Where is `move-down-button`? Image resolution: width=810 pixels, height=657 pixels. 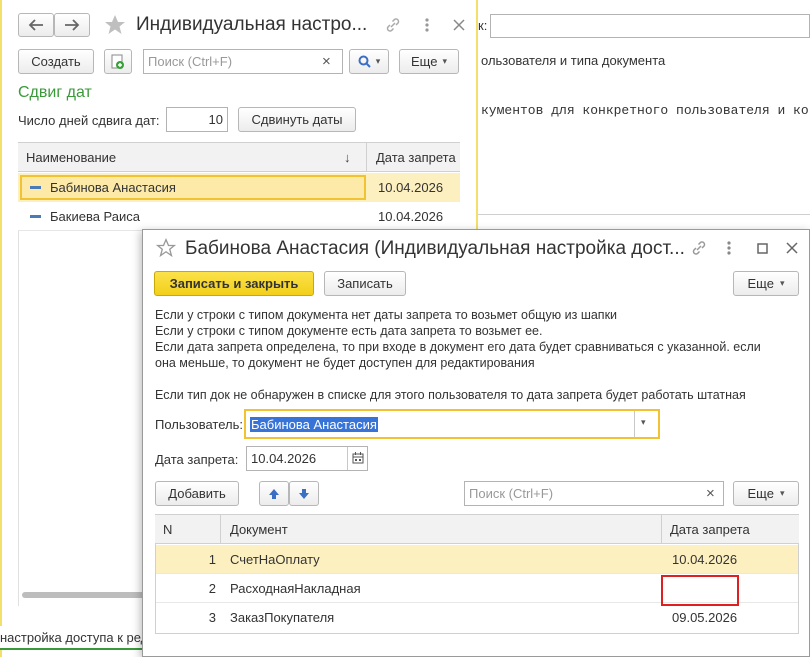 move-down-button is located at coordinates (304, 493).